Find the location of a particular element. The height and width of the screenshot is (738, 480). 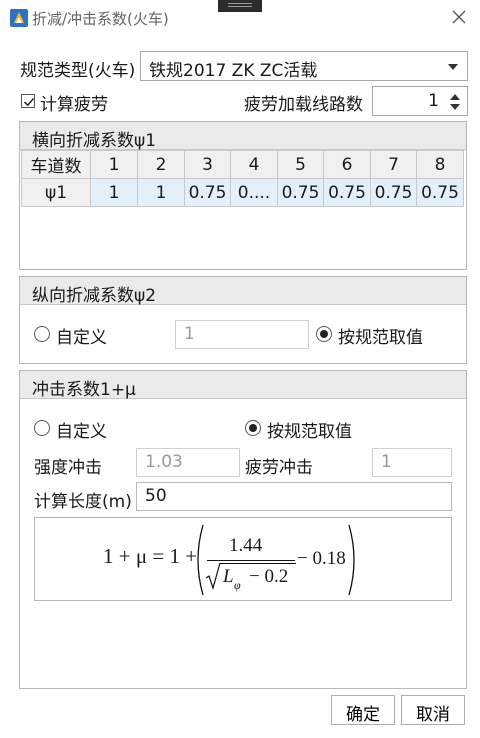

right-paren-icon is located at coordinates (351, 560).